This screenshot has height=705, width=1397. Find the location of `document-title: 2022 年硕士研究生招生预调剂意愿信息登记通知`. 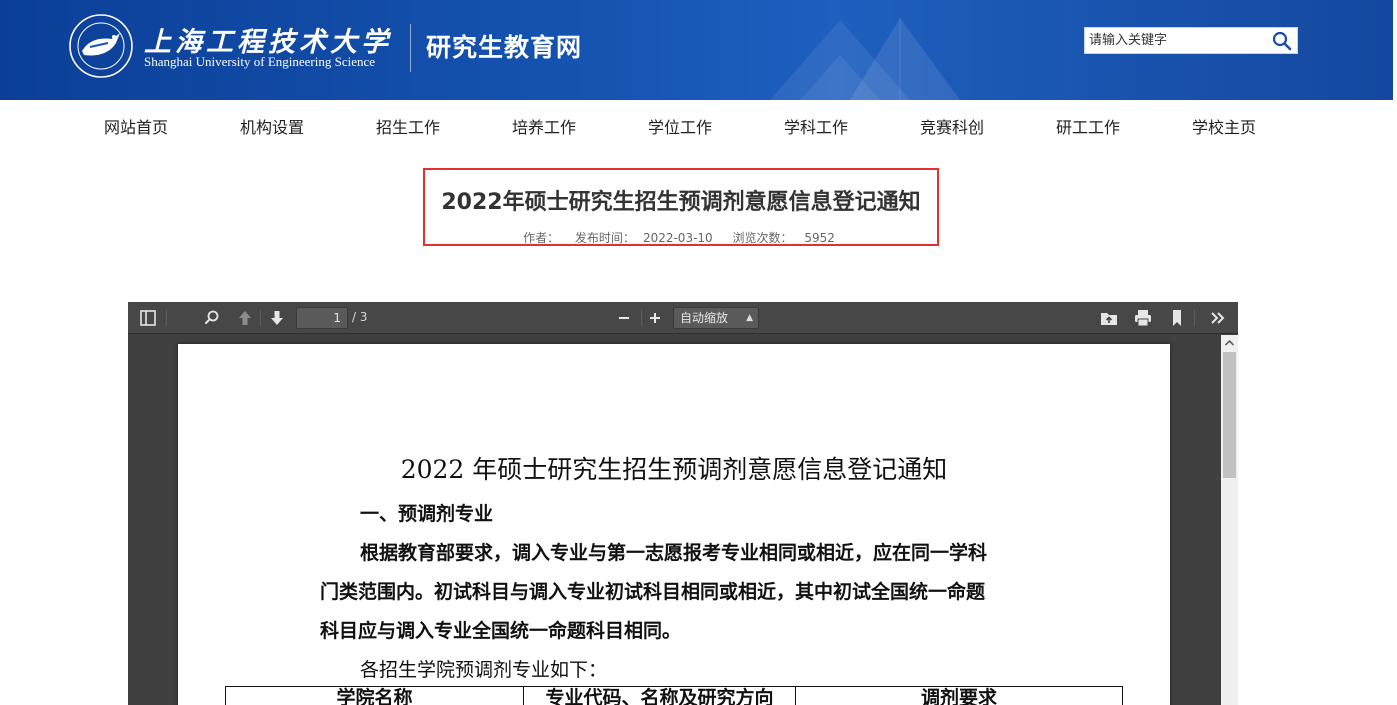

document-title: 2022 年硕士研究生招生预调剂意愿信息登记通知 is located at coordinates (674, 469).